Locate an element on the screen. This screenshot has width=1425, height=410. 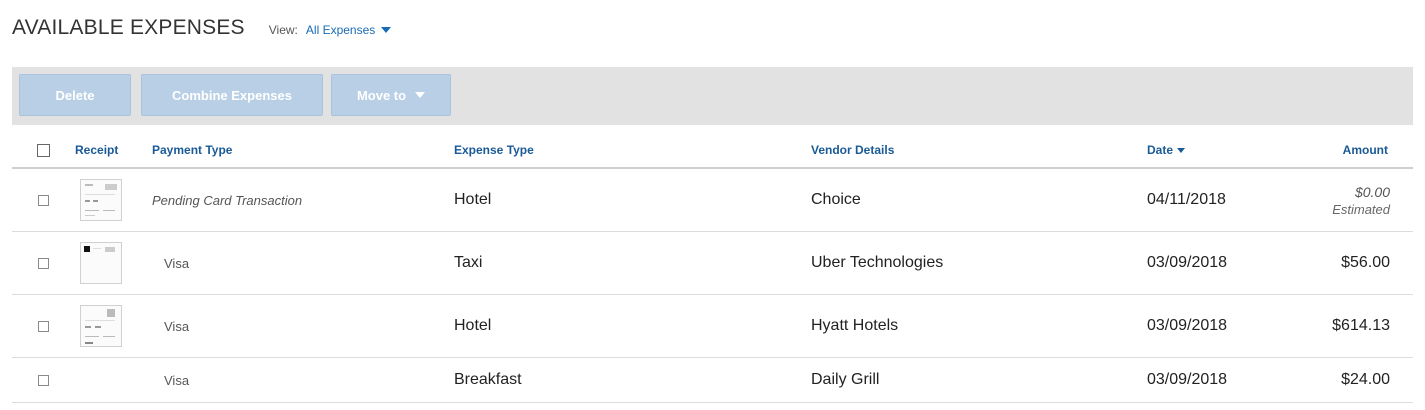
expense-type: Breakfast is located at coordinates (488, 379).